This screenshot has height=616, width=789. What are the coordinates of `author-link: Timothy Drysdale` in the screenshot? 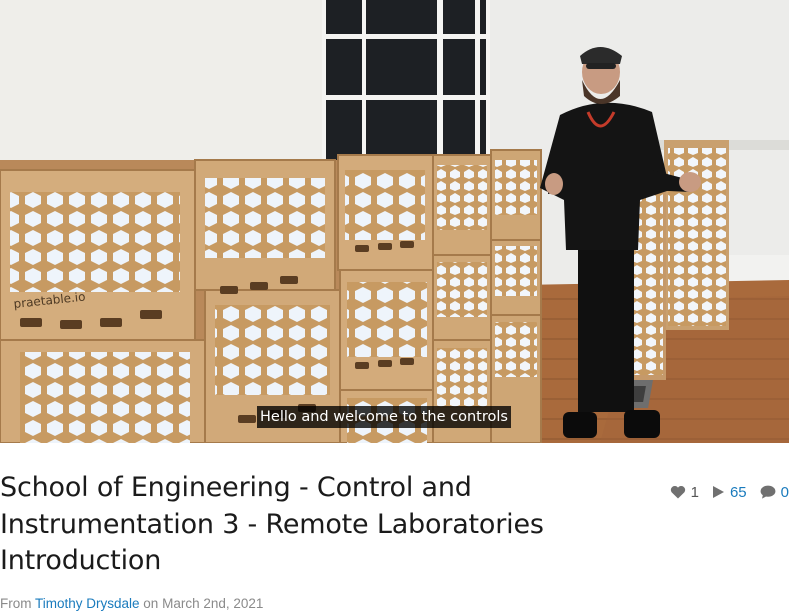 It's located at (87, 603).